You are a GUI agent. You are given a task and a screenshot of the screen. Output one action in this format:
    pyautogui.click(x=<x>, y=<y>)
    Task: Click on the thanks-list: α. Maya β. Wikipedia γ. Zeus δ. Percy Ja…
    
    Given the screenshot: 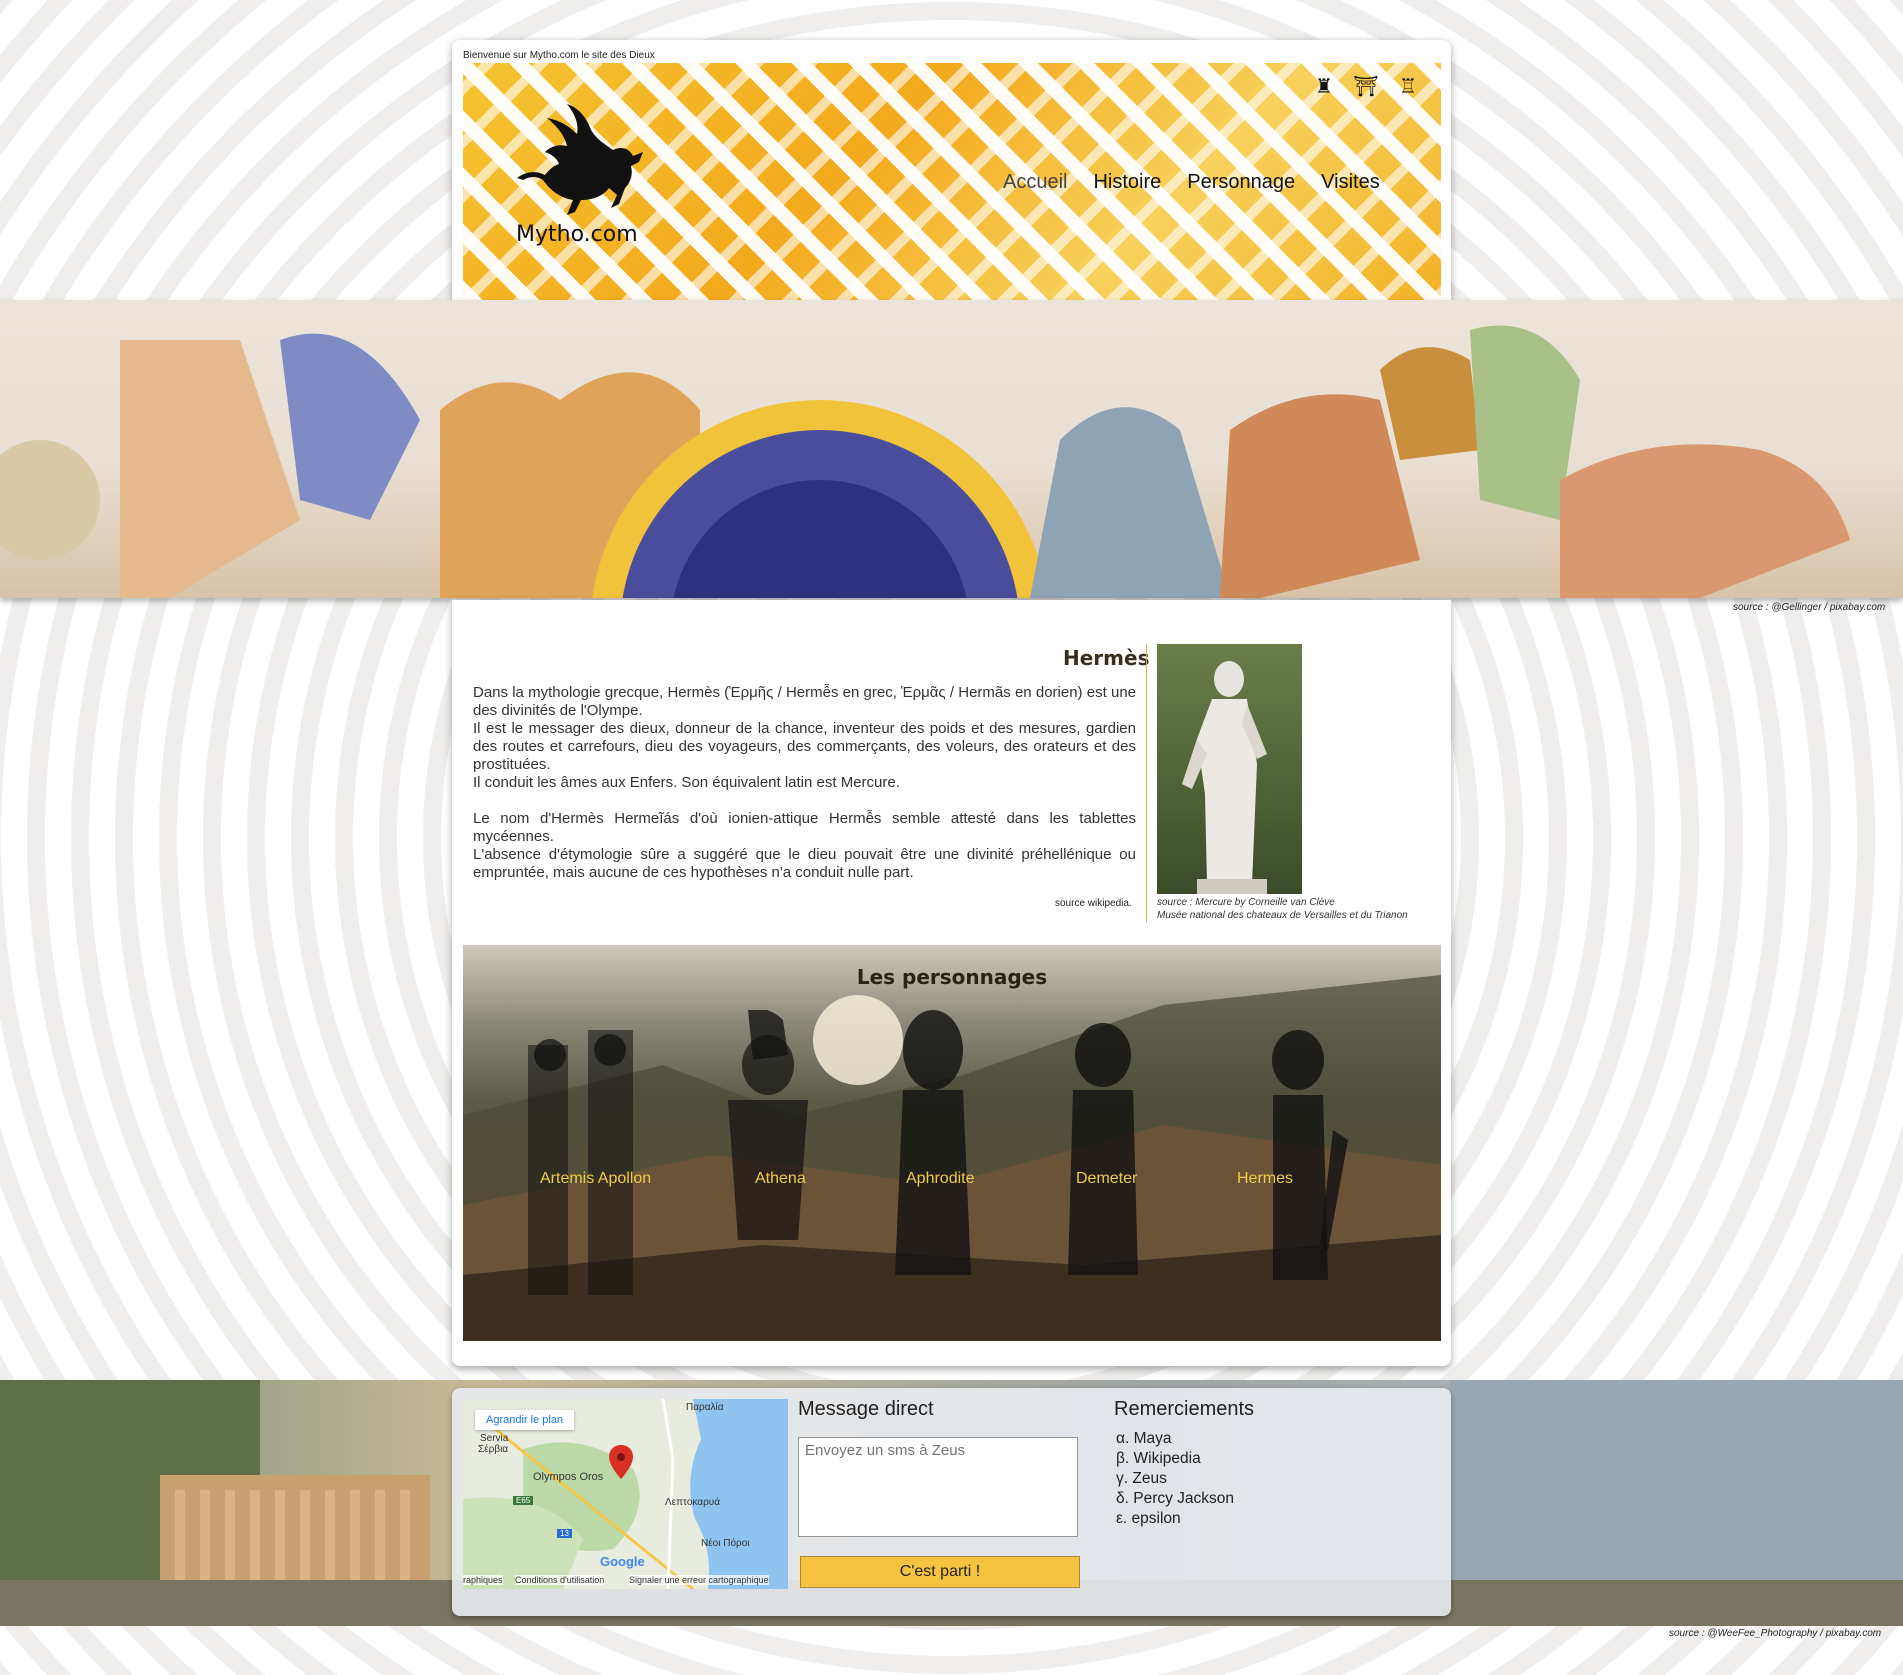 What is the action you would take?
    pyautogui.click(x=1175, y=1479)
    